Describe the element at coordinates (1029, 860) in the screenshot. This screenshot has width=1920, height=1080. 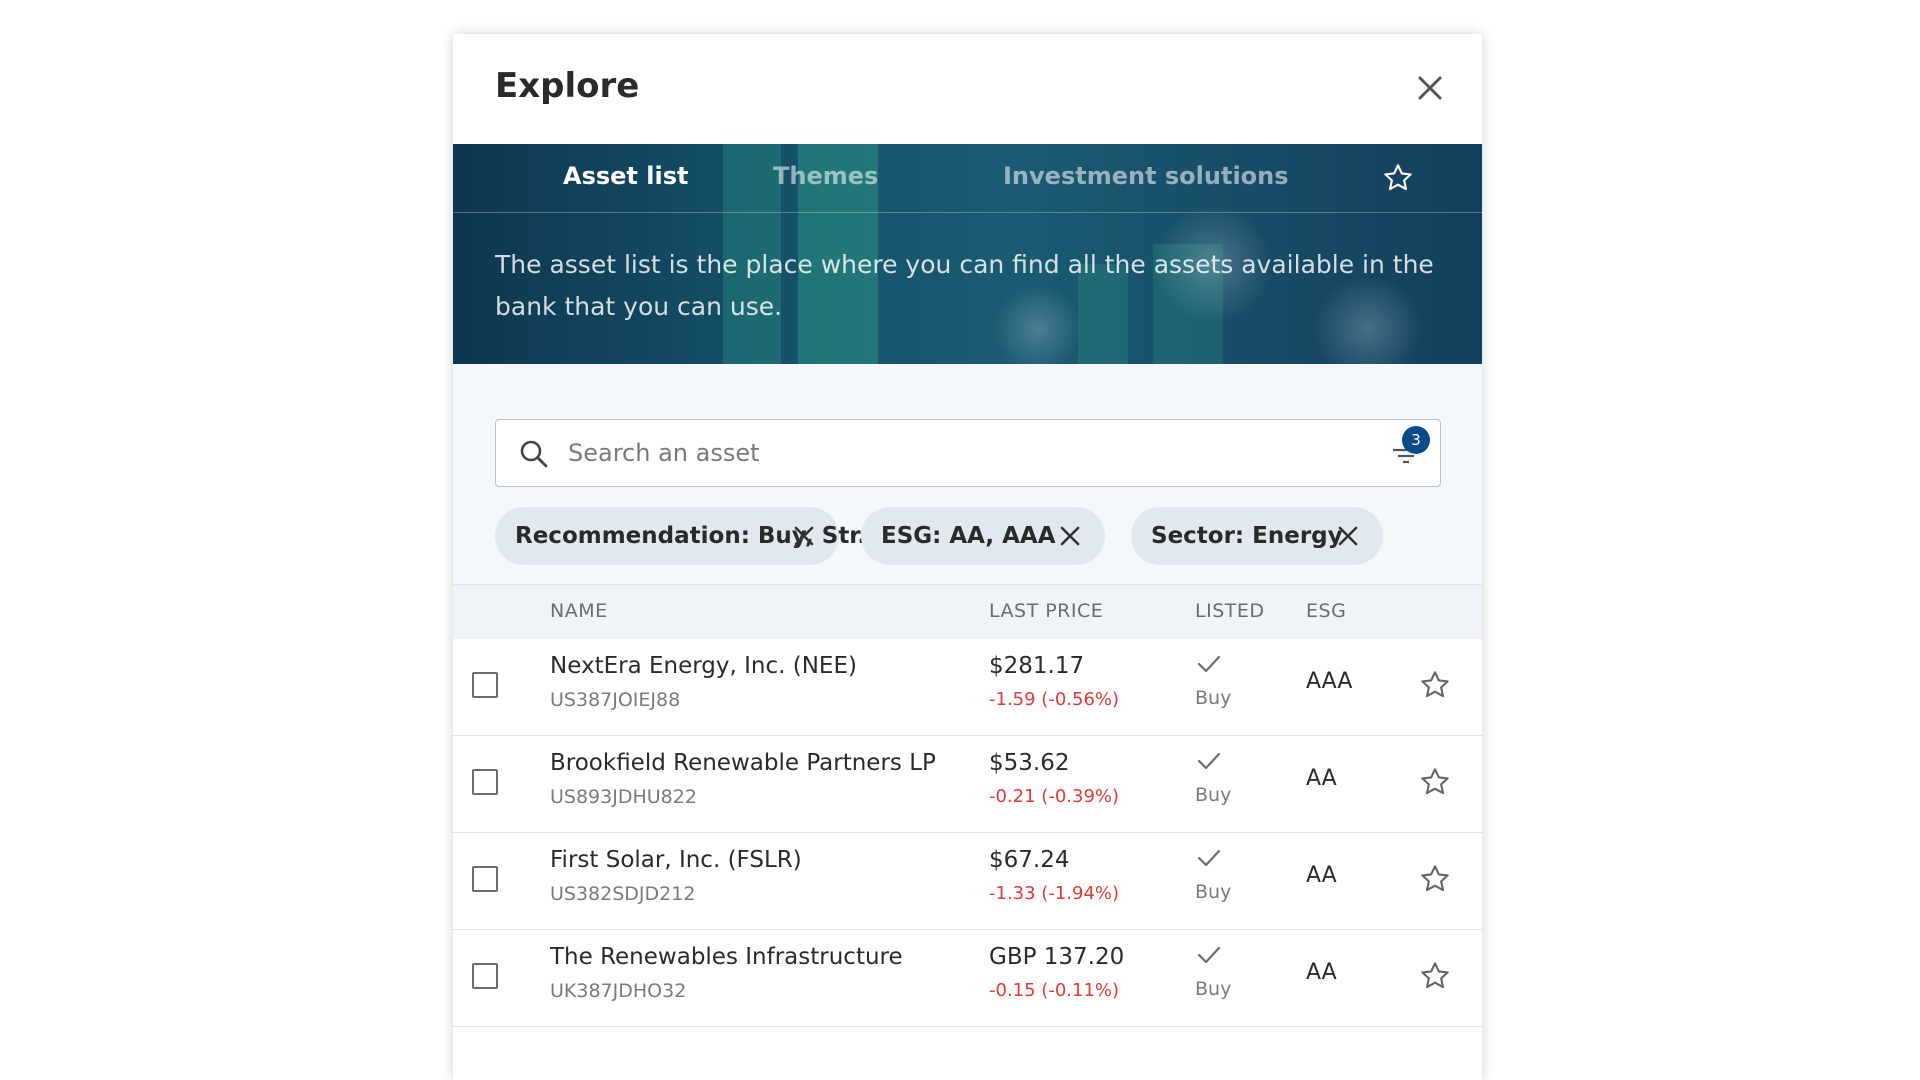
I see `last-price: $67.24` at that location.